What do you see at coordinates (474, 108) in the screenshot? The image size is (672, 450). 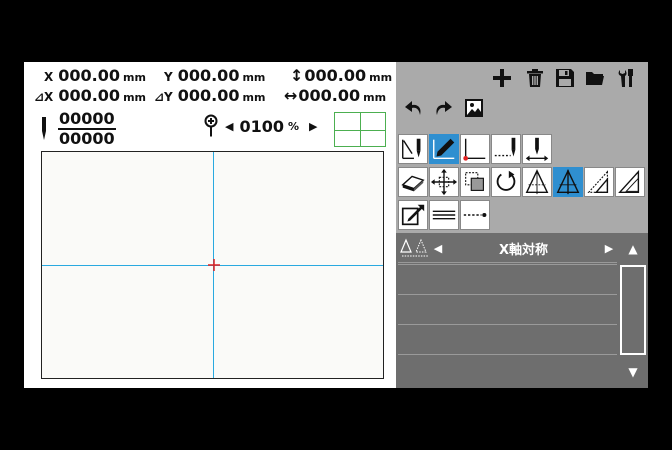 I see `image-icon` at bounding box center [474, 108].